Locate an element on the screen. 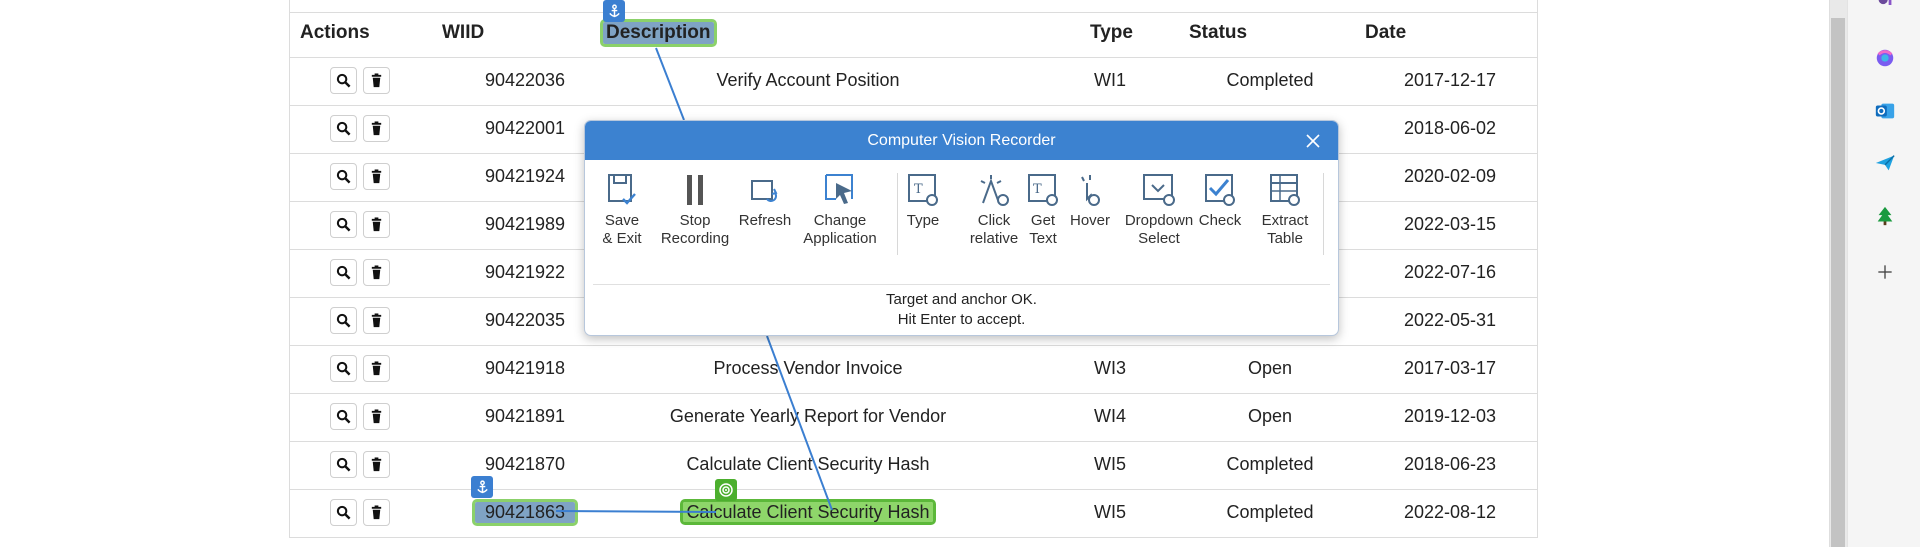 The width and height of the screenshot is (1920, 547). tool-label: Extract Table is located at coordinates (1285, 229).